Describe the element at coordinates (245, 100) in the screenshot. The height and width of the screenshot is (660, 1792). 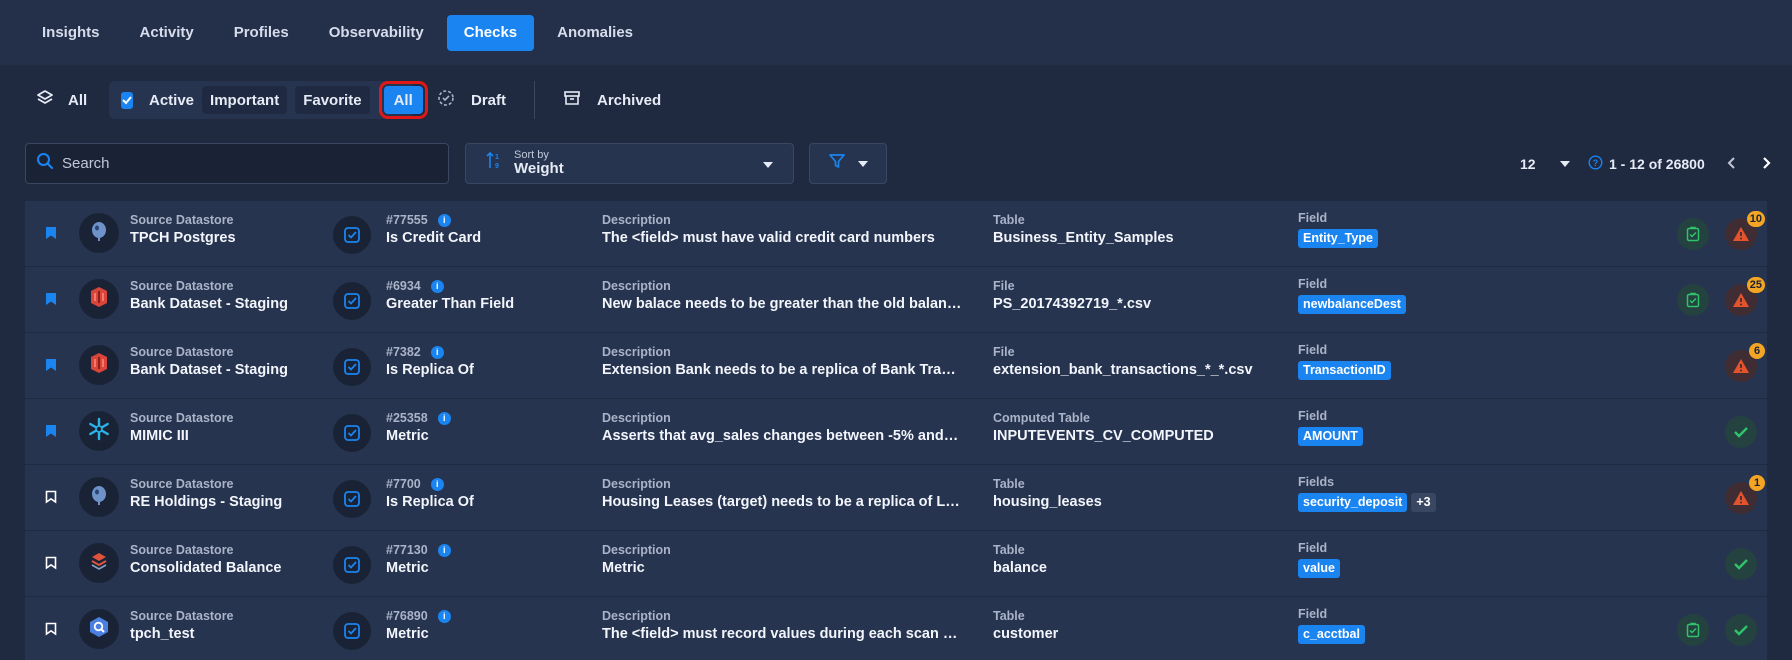
I see `filter-important: Important` at that location.